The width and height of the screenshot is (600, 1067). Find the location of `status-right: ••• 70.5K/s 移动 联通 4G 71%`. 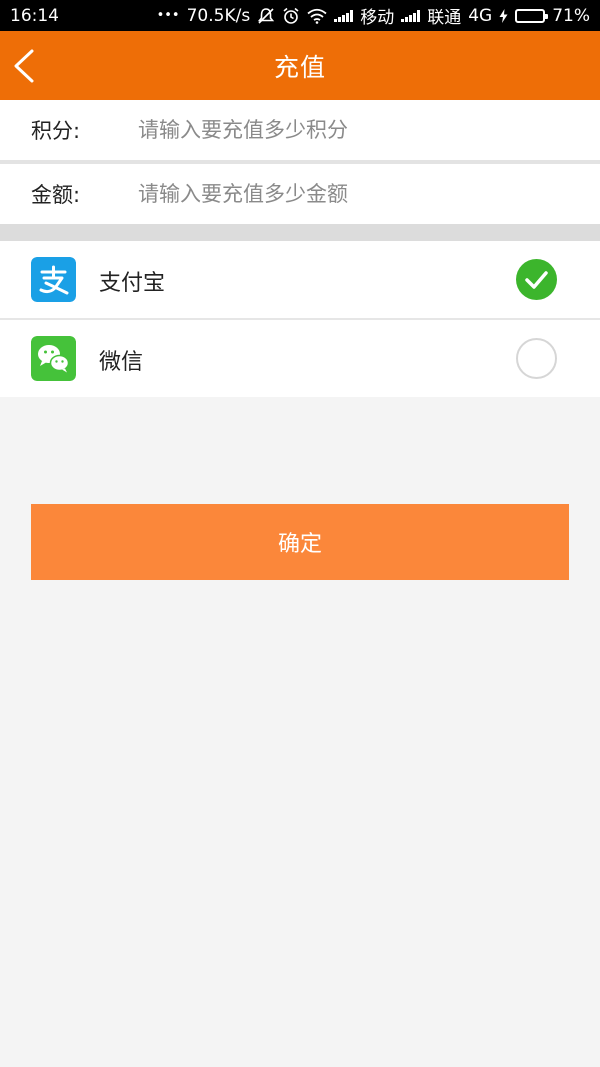

status-right: ••• 70.5K/s 移动 联通 4G 71% is located at coordinates (373, 16).